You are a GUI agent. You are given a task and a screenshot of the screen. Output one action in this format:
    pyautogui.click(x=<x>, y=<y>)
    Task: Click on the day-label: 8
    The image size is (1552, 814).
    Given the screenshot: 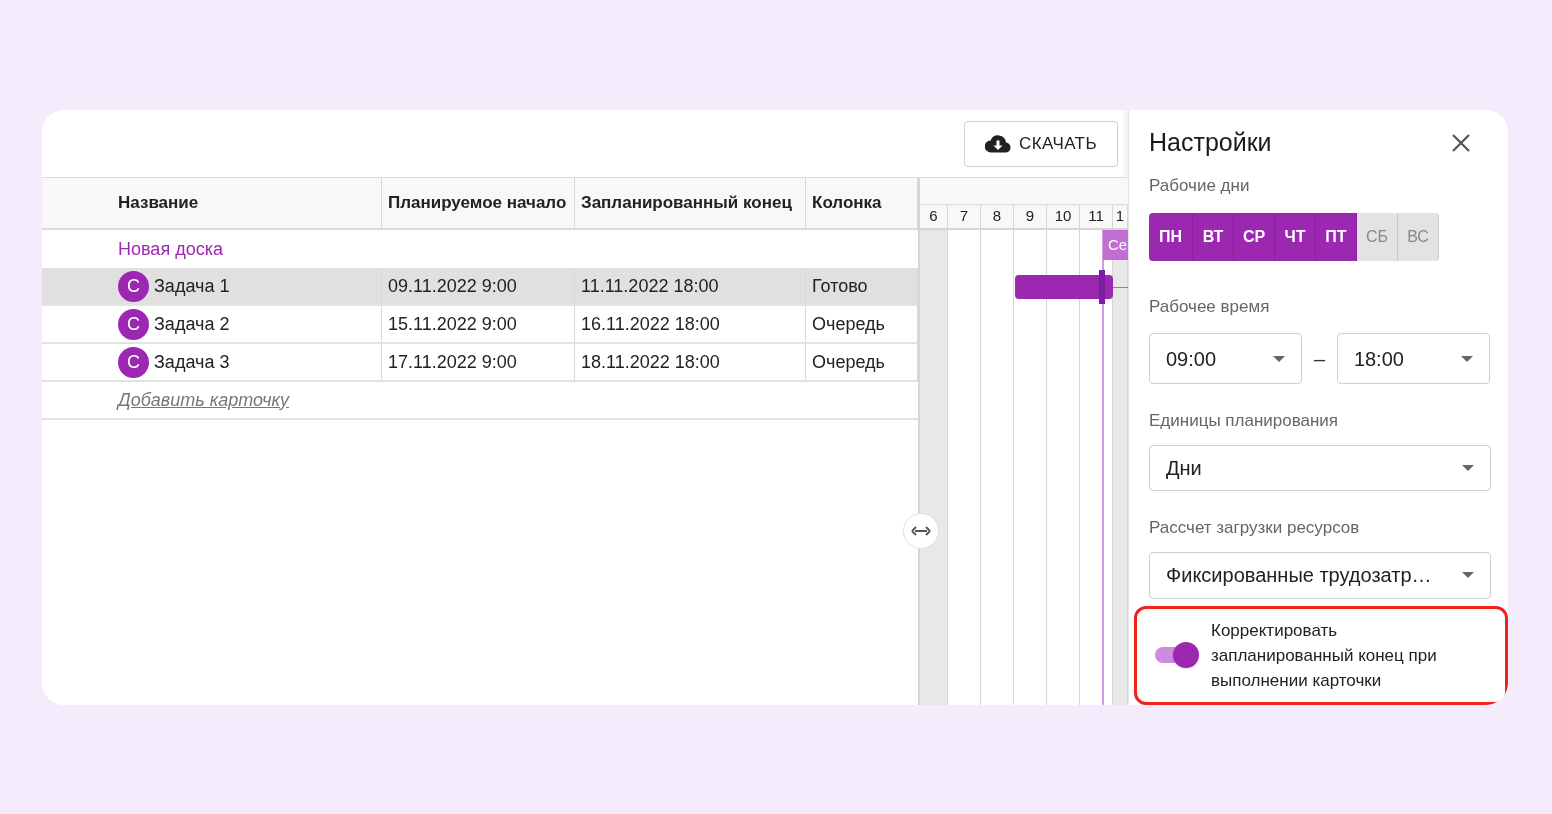 What is the action you would take?
    pyautogui.click(x=997, y=216)
    